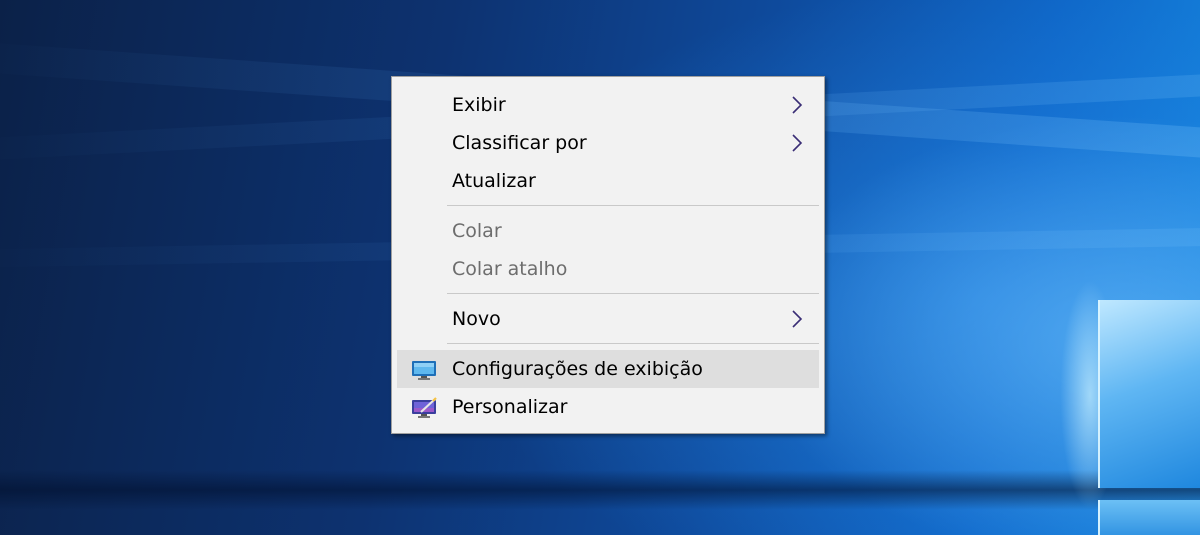 The height and width of the screenshot is (535, 1200). What do you see at coordinates (608, 269) in the screenshot?
I see `menu-item-colar-atalho: Colar atalho` at bounding box center [608, 269].